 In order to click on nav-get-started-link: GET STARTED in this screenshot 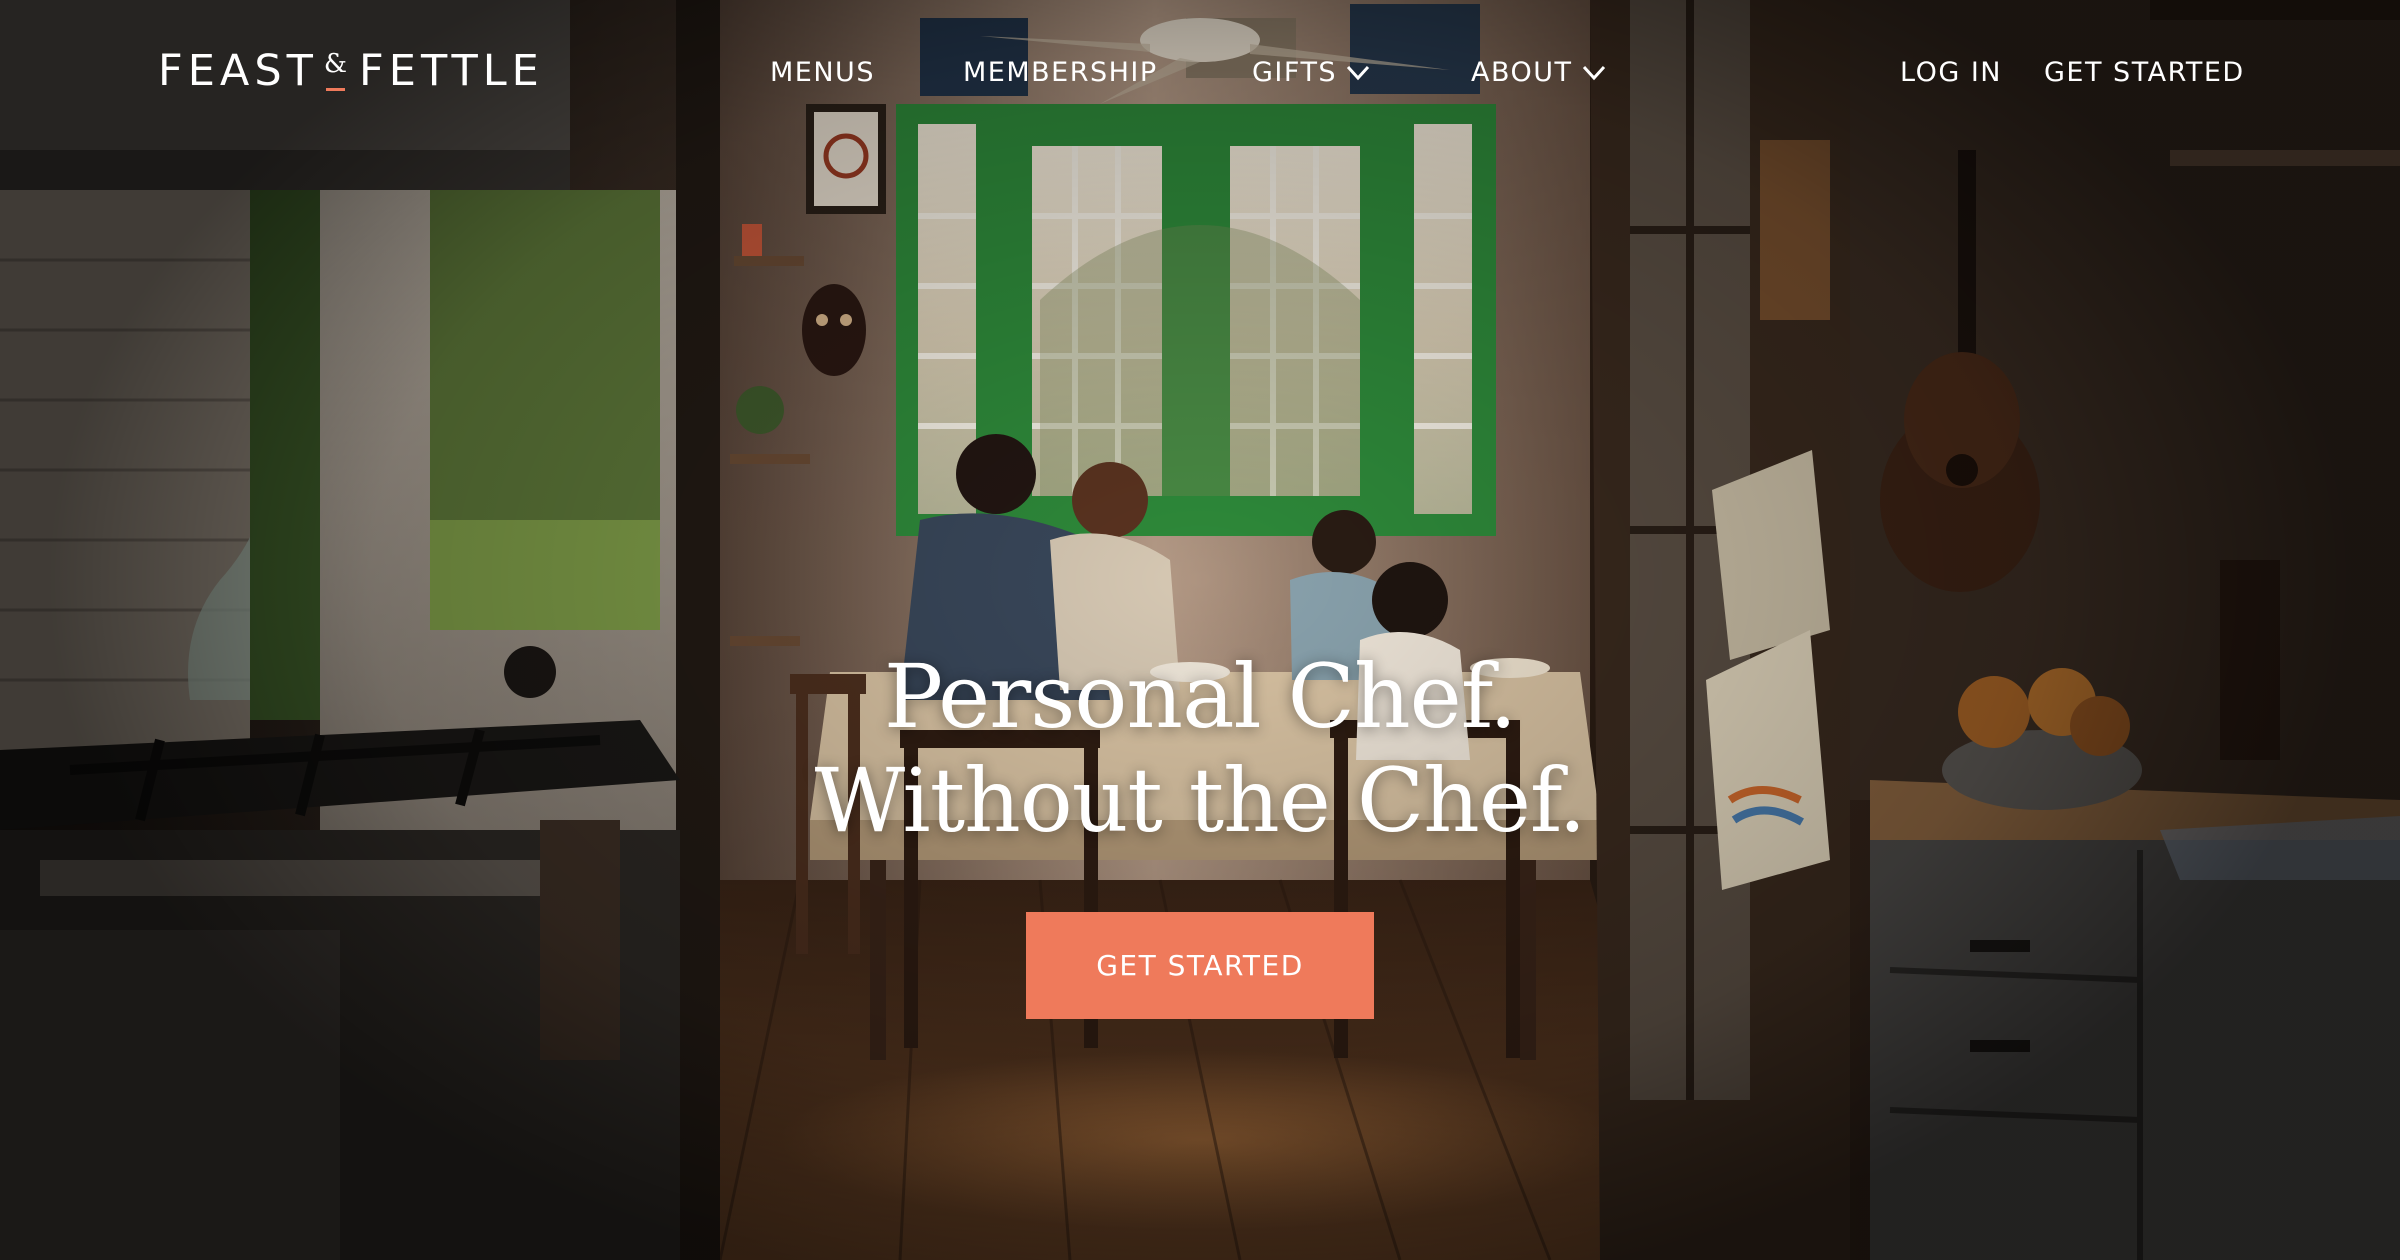, I will do `click(2144, 72)`.